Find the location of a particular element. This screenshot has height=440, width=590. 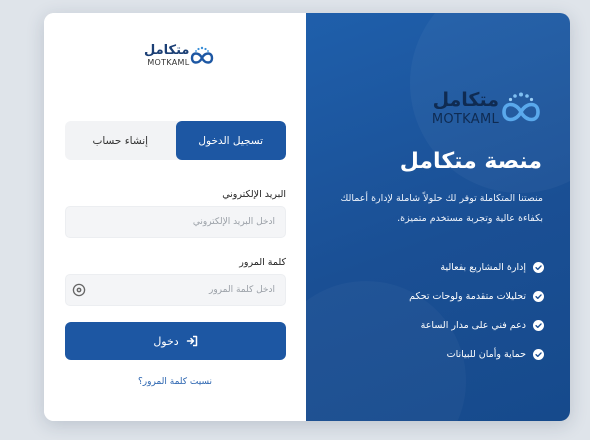

feature-text: دعم فني على مدار الساعة is located at coordinates (473, 325).